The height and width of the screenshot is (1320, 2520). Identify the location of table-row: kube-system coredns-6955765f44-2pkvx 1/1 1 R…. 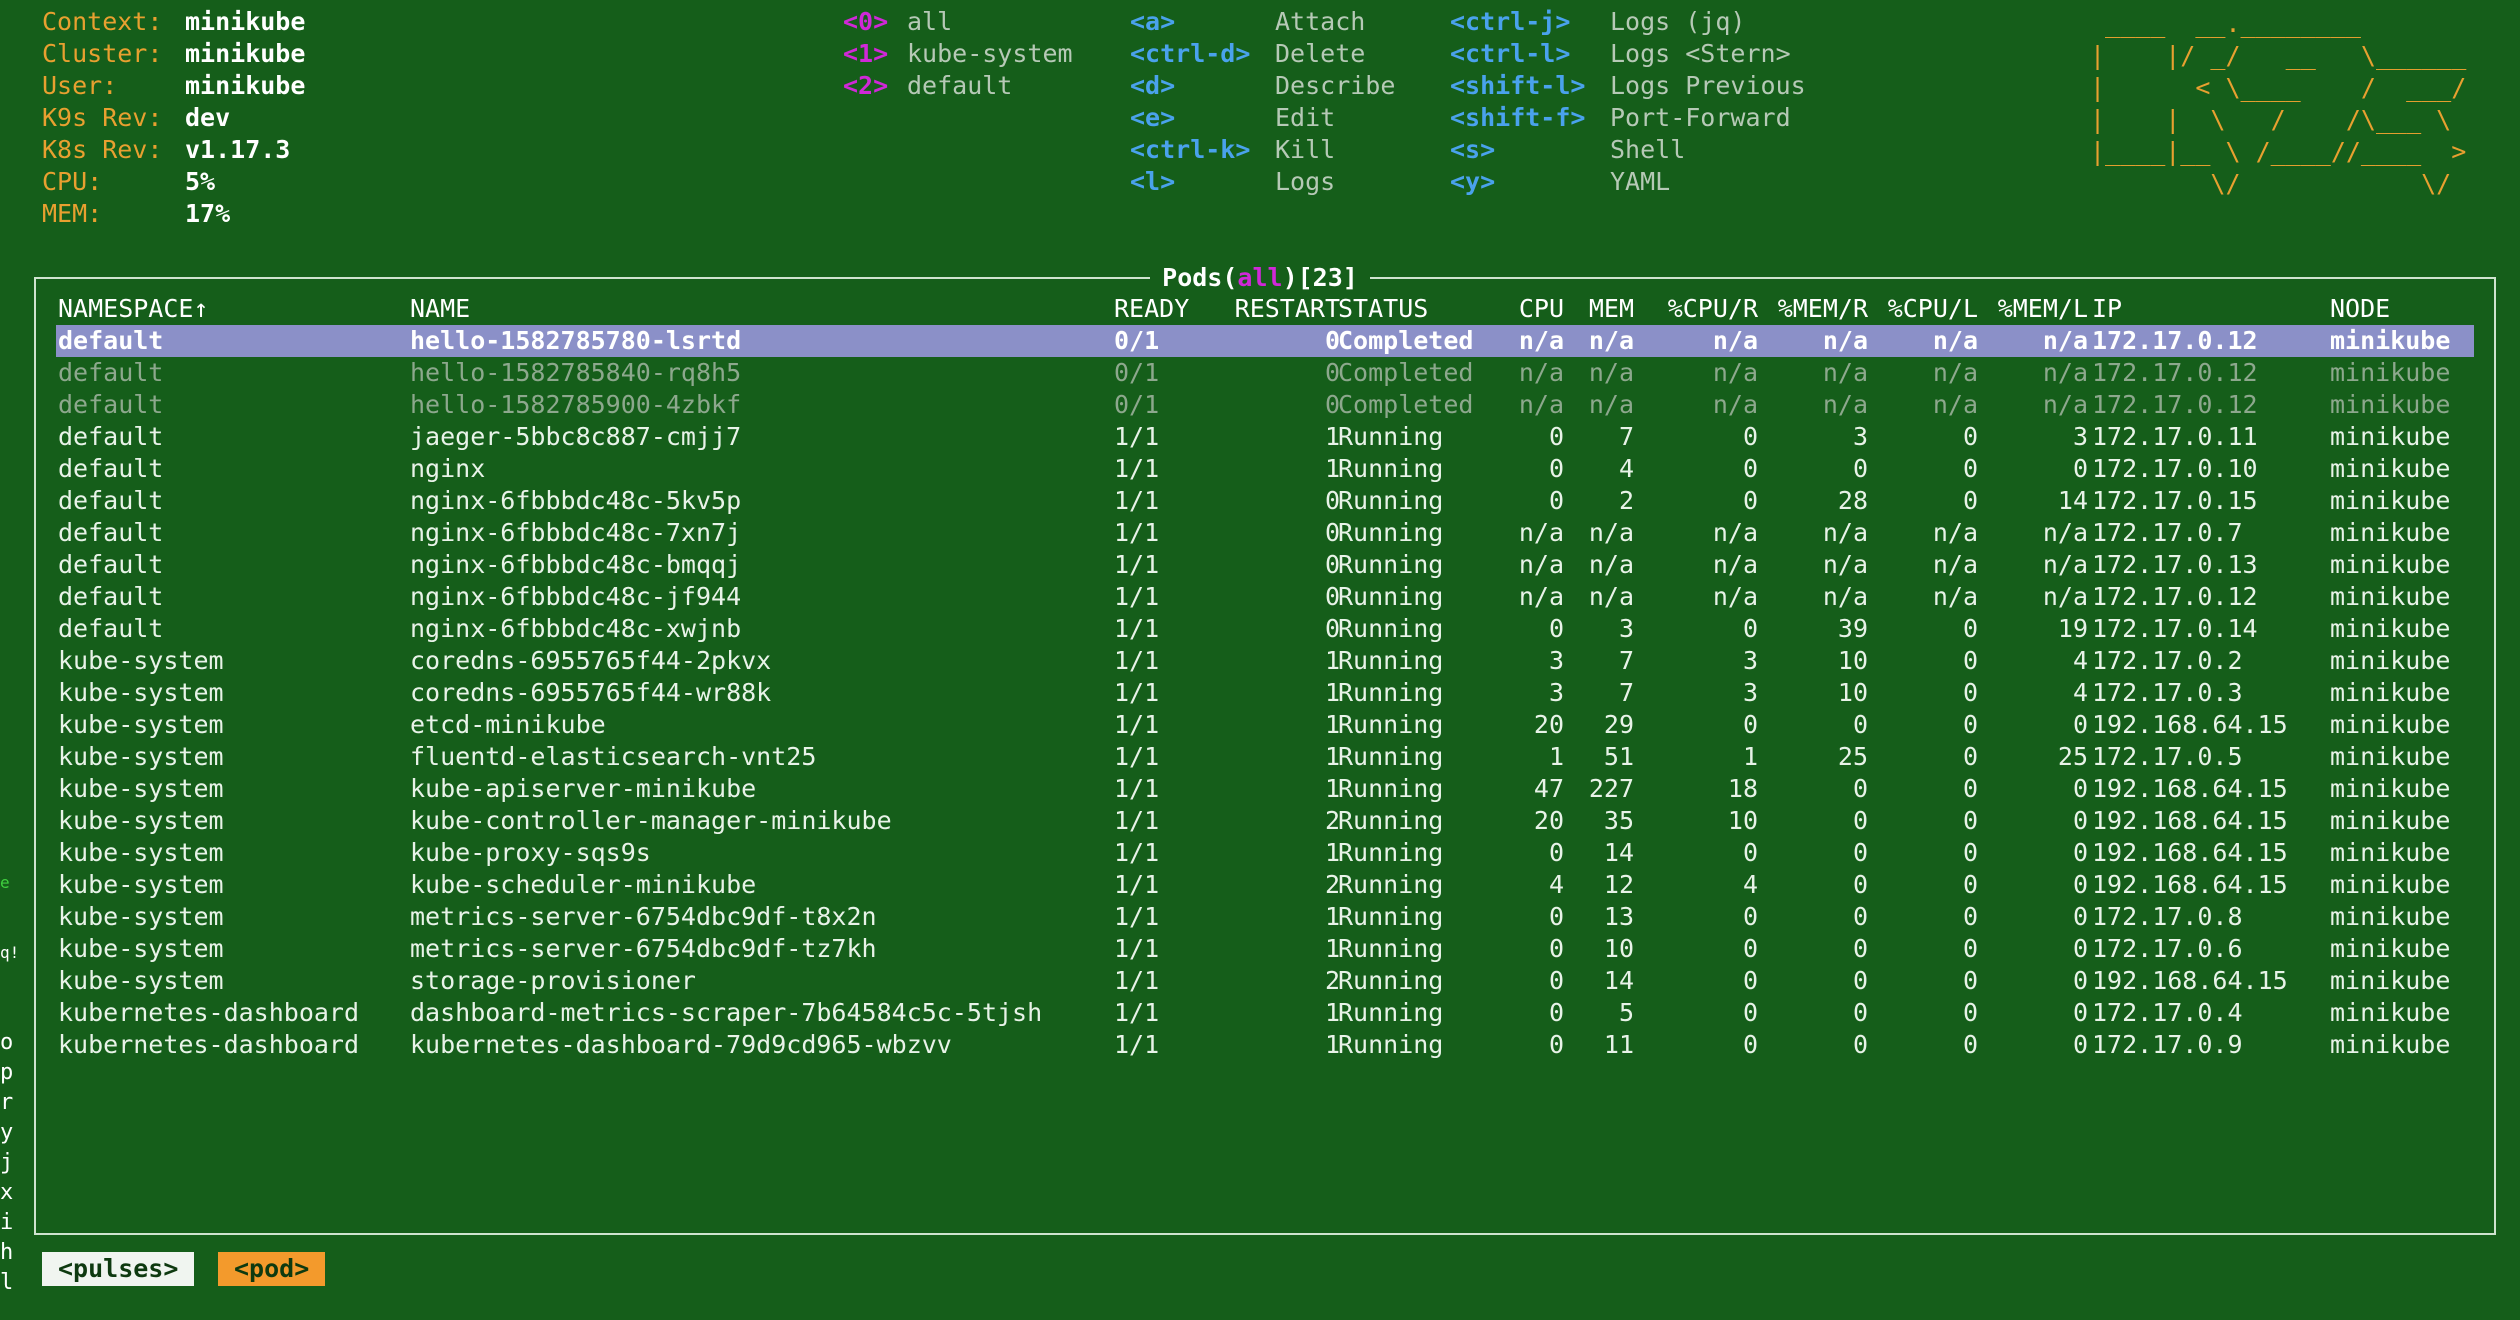
(1268, 661).